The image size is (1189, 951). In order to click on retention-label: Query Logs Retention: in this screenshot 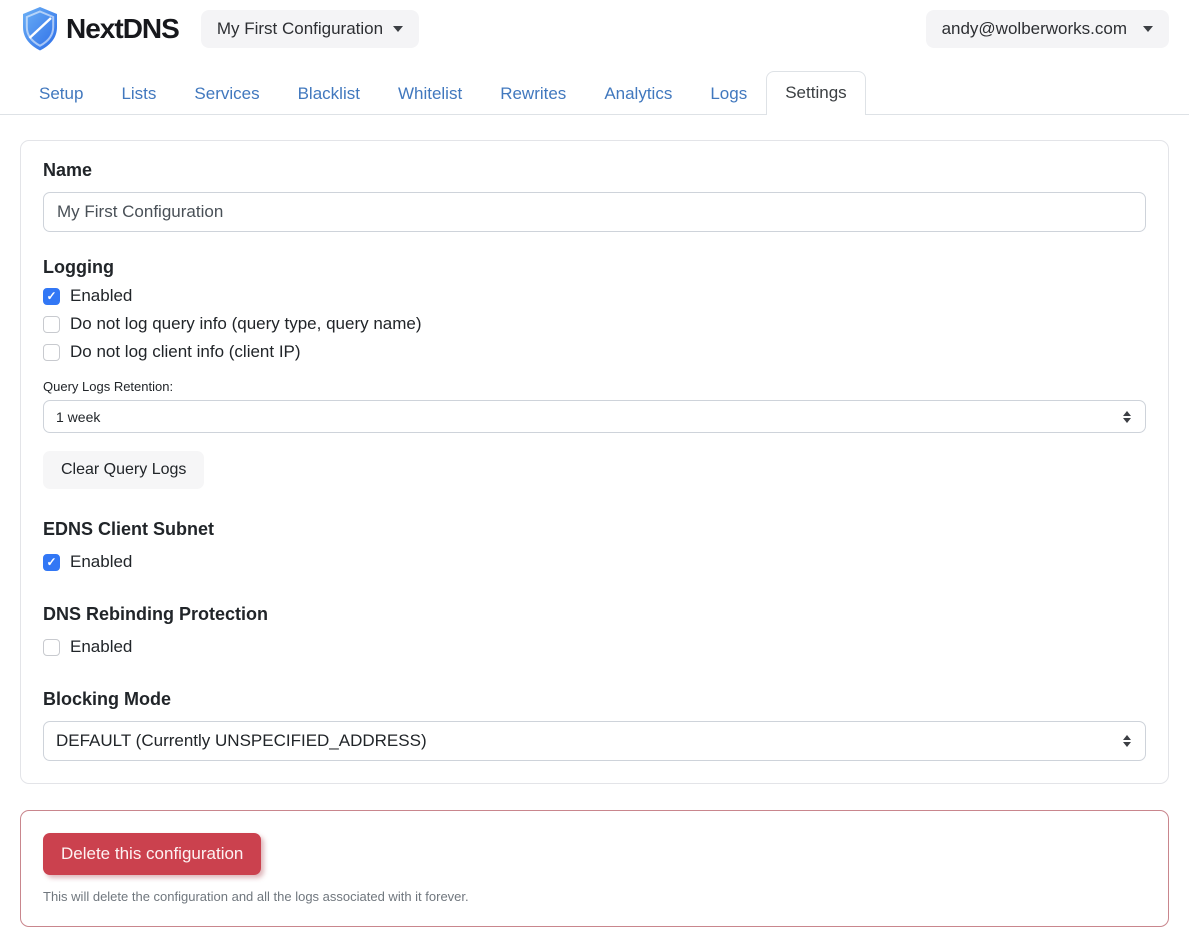, I will do `click(108, 386)`.